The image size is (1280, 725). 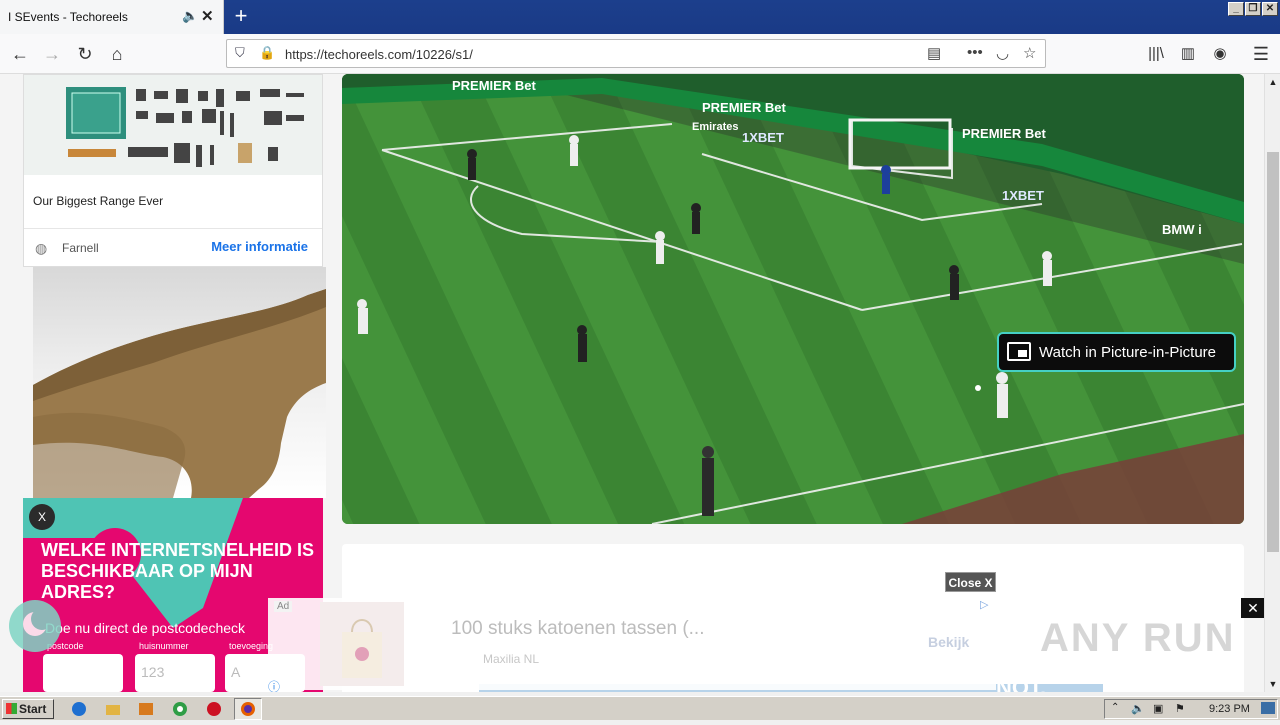 What do you see at coordinates (259, 246) in the screenshot?
I see `more-info-link: Meer informatie` at bounding box center [259, 246].